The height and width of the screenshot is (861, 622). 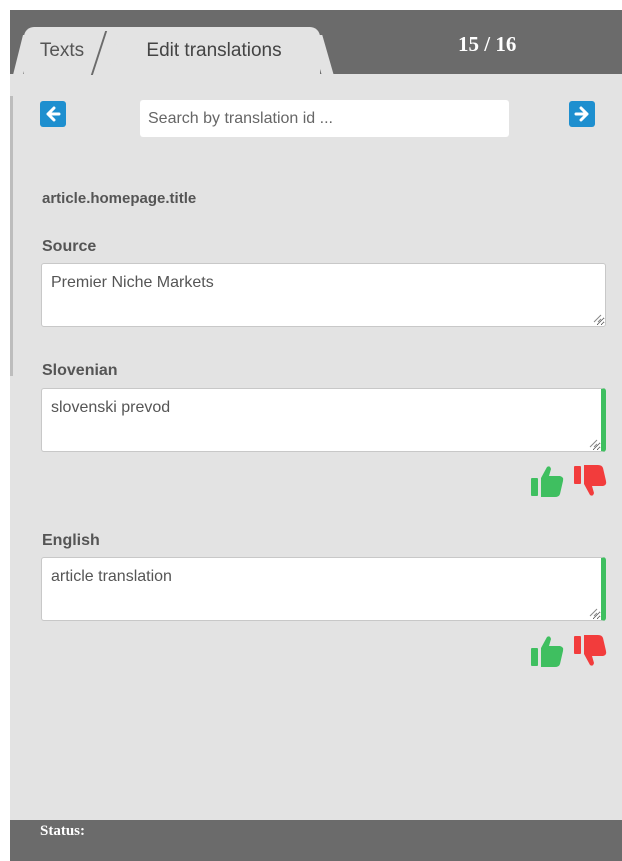 I want to click on next-button, so click(x=582, y=114).